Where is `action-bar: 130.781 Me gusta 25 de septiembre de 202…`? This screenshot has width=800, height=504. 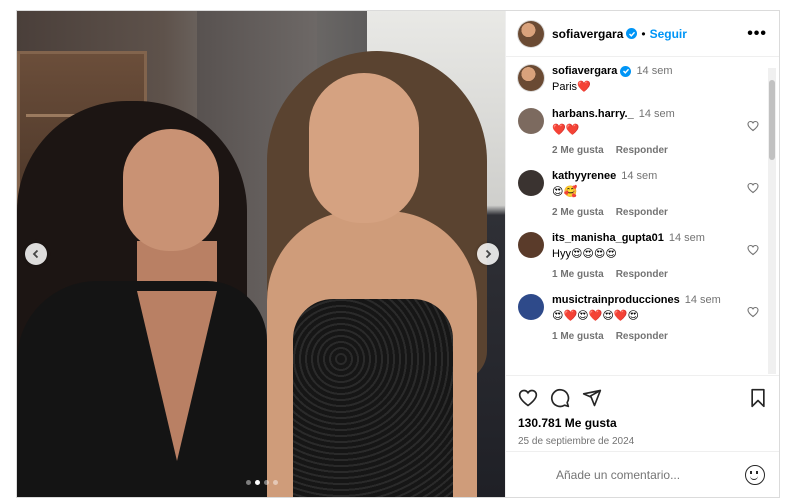
action-bar: 130.781 Me gusta 25 de septiembre de 202… is located at coordinates (642, 411).